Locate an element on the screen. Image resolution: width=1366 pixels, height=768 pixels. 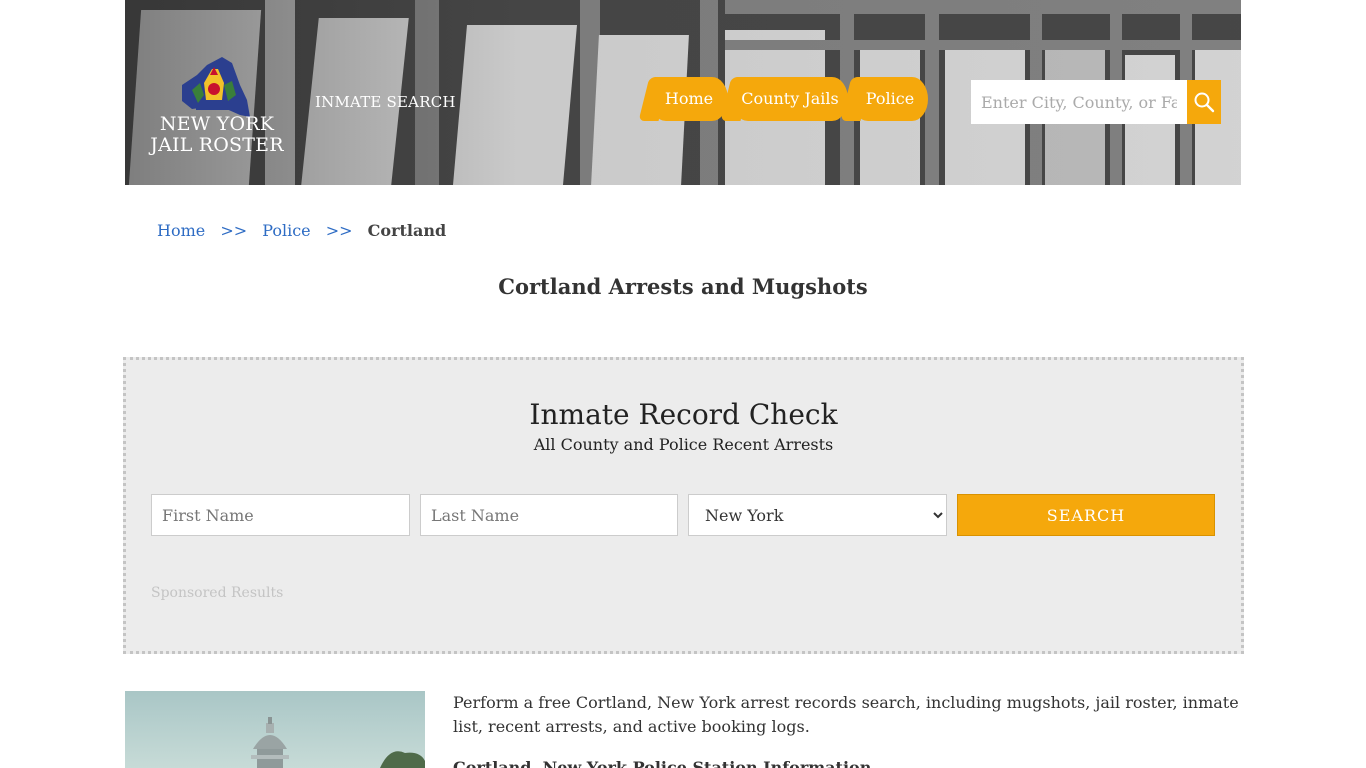
first-name-input is located at coordinates (280, 515).